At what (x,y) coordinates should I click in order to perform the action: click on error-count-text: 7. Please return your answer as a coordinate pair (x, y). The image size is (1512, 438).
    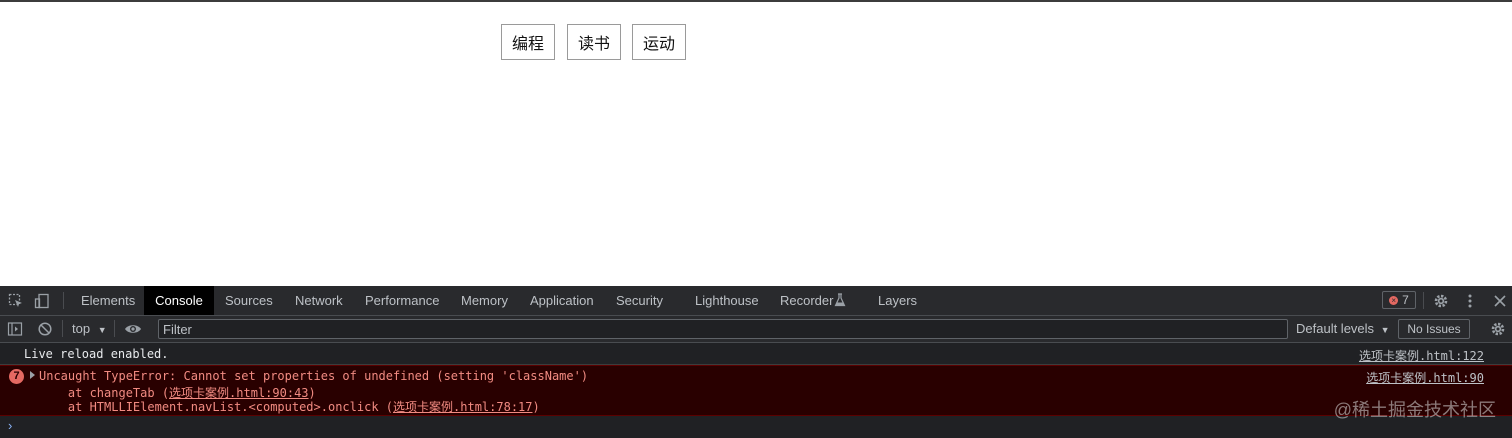
    Looking at the image, I should click on (1405, 300).